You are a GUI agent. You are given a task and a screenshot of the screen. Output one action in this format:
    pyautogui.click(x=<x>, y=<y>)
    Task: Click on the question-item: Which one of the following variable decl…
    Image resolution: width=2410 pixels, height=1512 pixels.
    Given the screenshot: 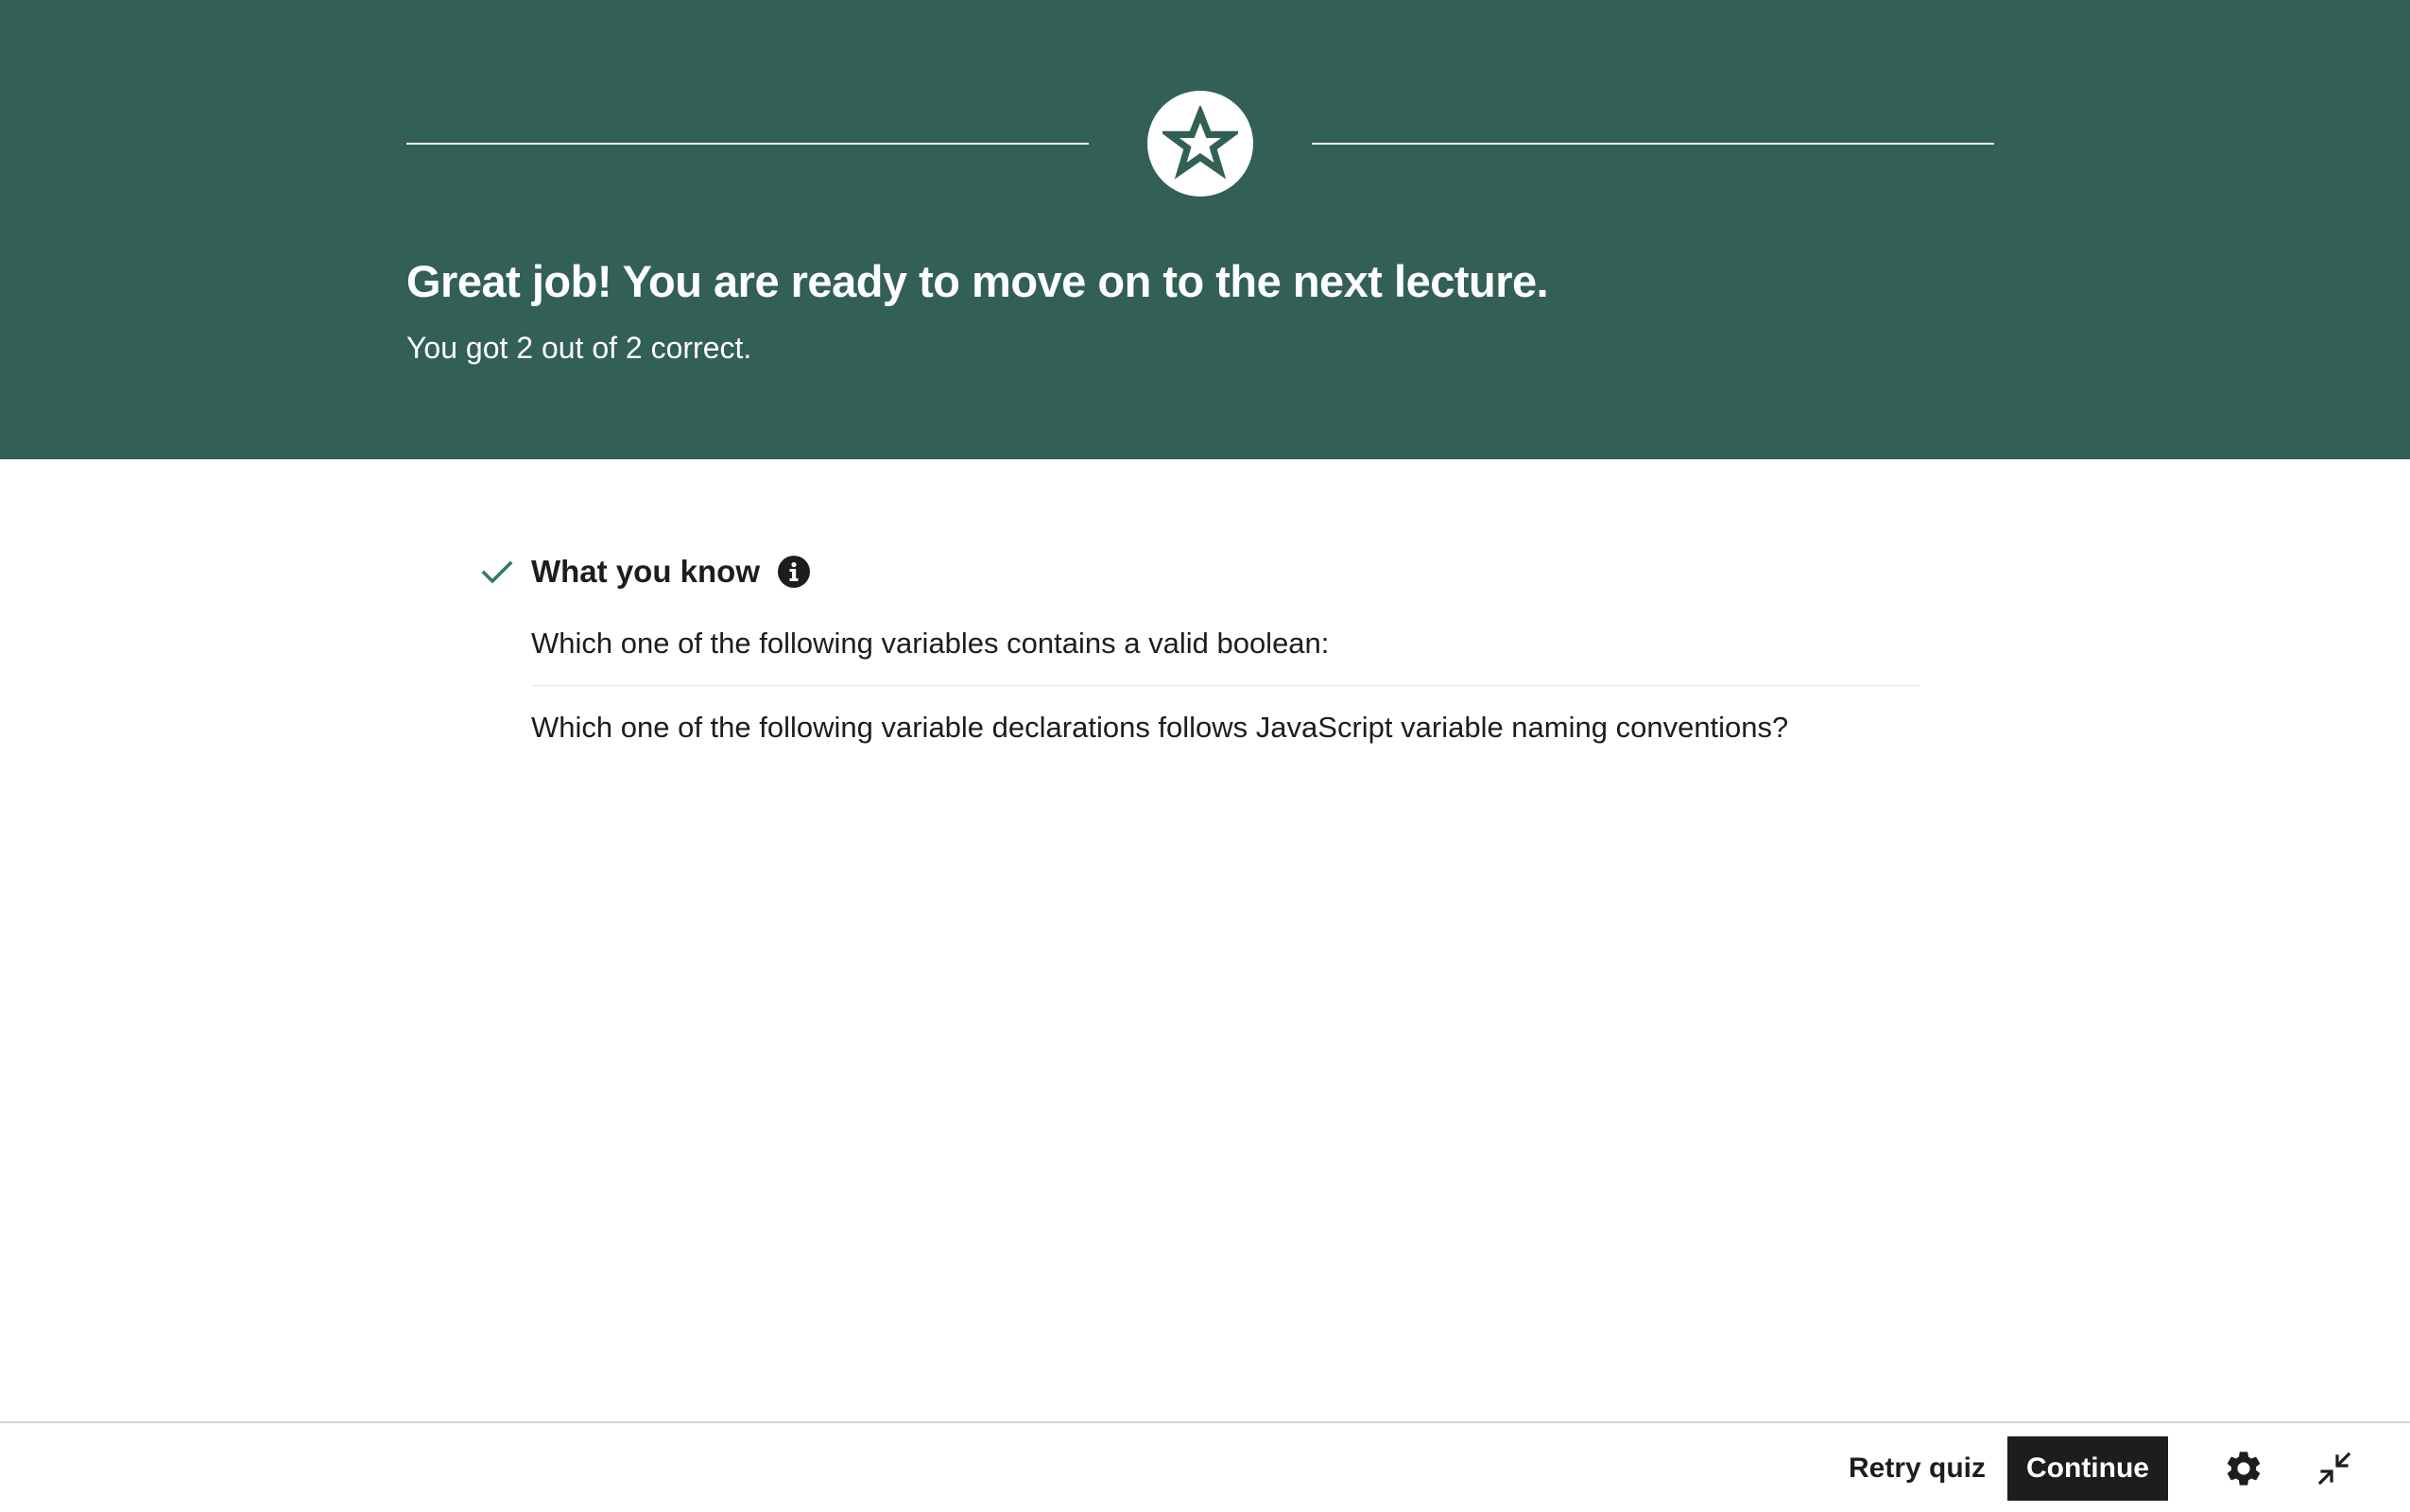 What is the action you would take?
    pyautogui.click(x=1225, y=727)
    